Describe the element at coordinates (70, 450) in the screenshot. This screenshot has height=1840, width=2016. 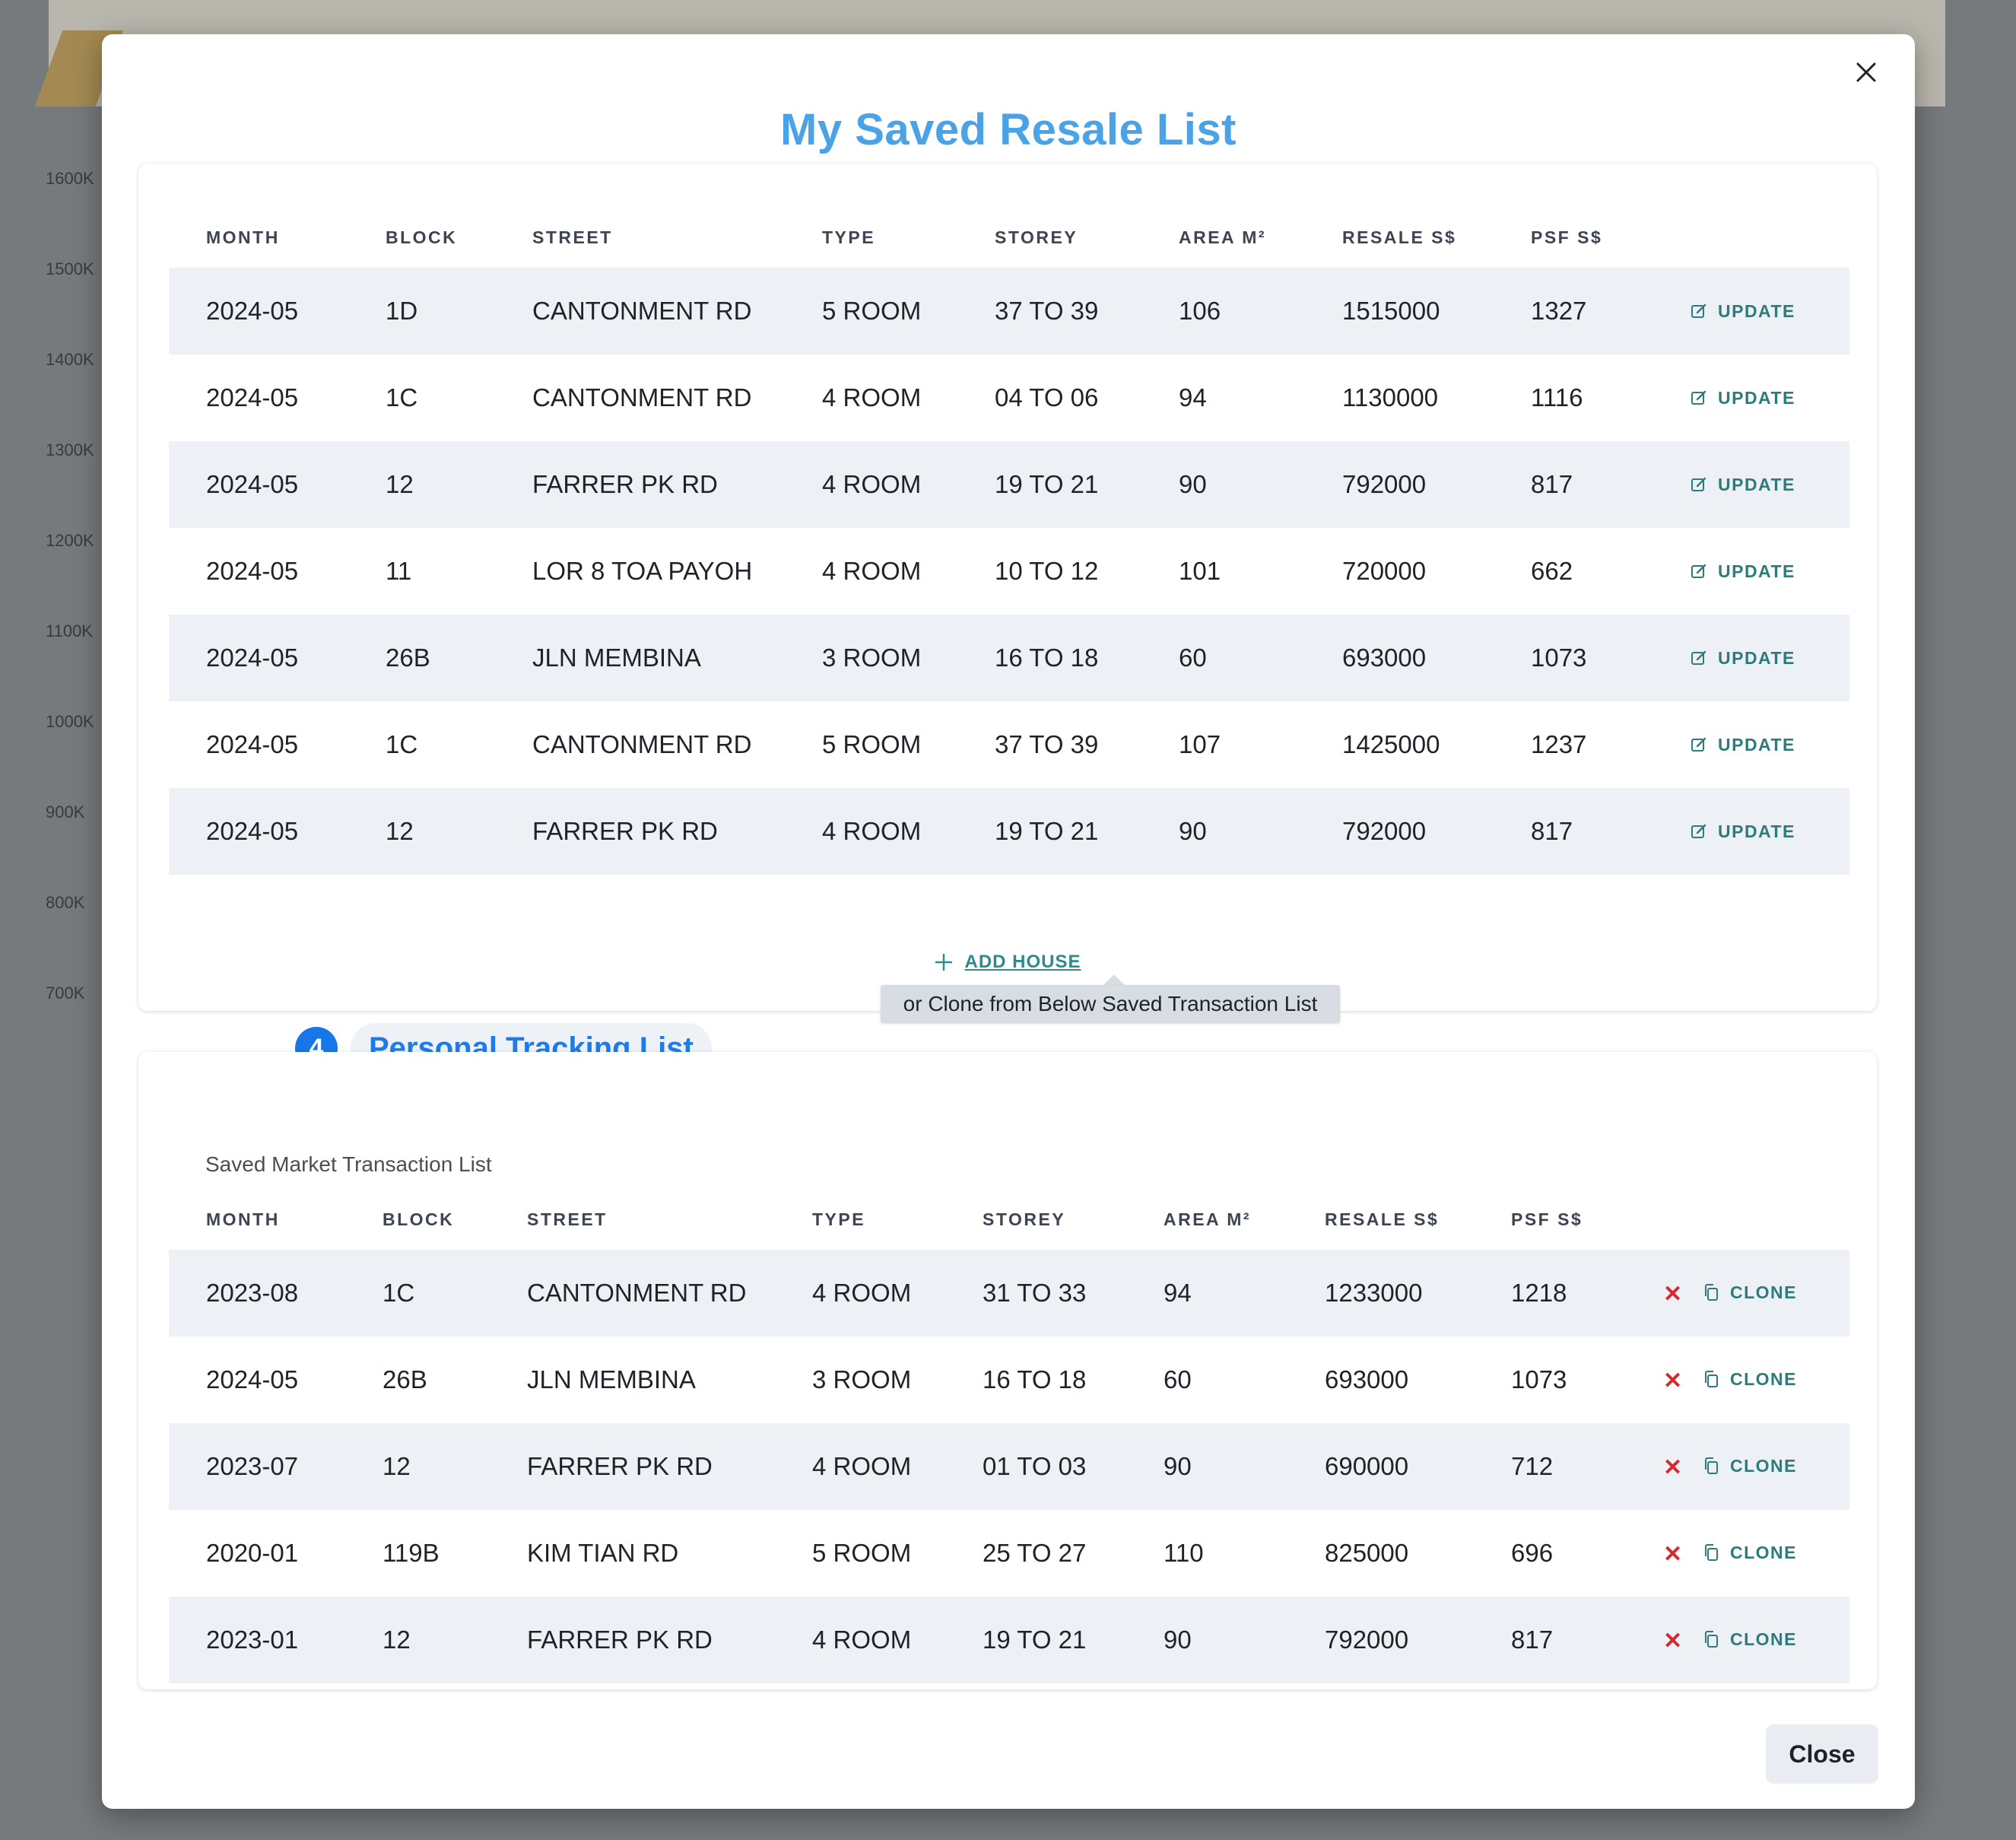
I see `background-y-tick: 1300K` at that location.